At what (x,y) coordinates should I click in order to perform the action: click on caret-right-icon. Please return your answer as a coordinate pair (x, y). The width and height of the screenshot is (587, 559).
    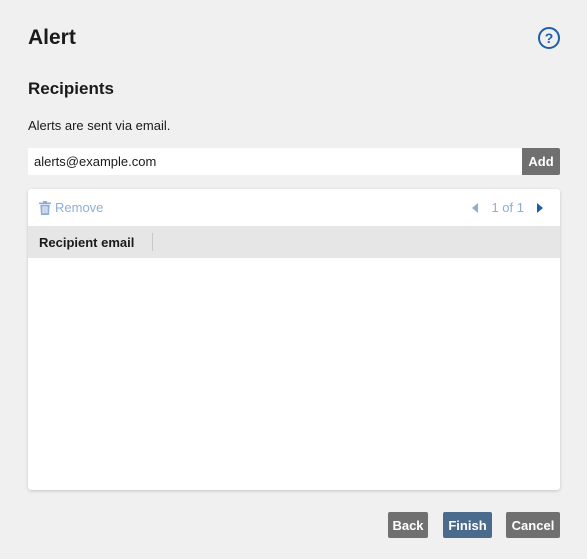
    Looking at the image, I should click on (540, 208).